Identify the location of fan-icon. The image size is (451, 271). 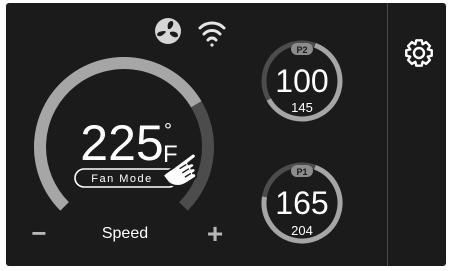
(168, 31).